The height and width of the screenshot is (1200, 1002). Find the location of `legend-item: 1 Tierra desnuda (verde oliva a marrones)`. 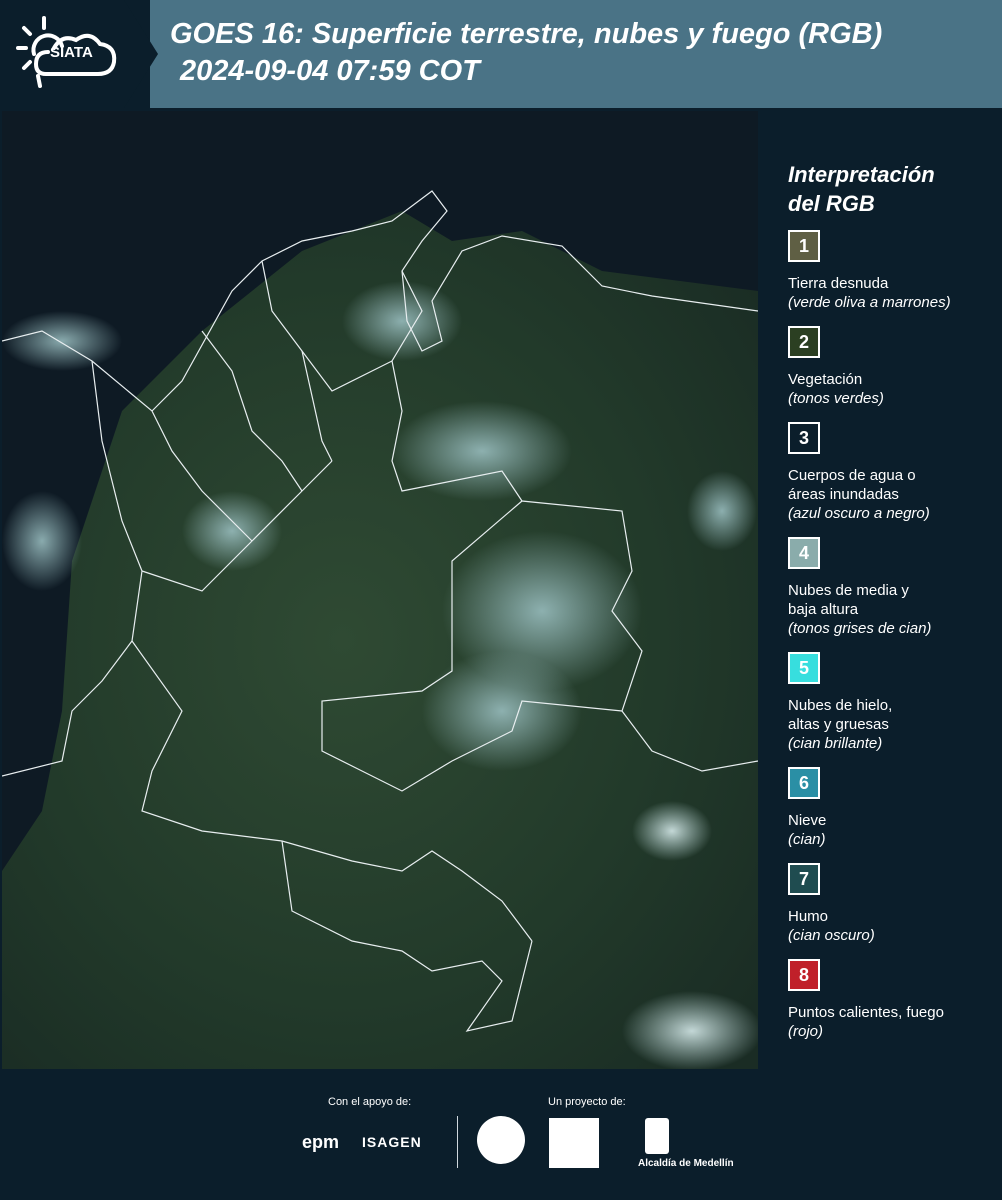

legend-item: 1 Tierra desnuda (verde oliva a marrones) is located at coordinates (890, 271).